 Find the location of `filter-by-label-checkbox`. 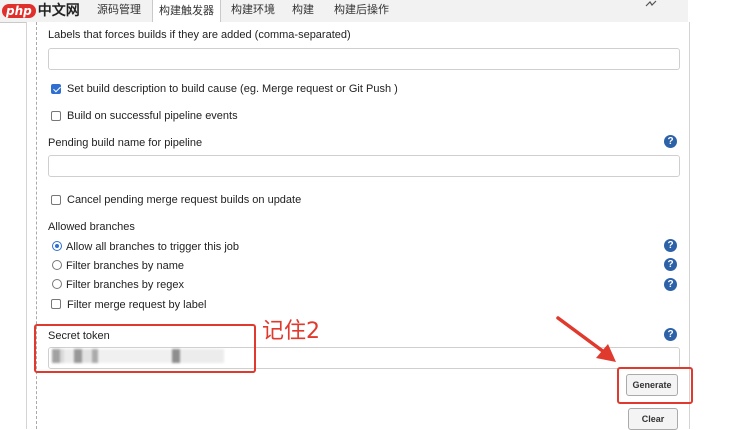

filter-by-label-checkbox is located at coordinates (56, 304).